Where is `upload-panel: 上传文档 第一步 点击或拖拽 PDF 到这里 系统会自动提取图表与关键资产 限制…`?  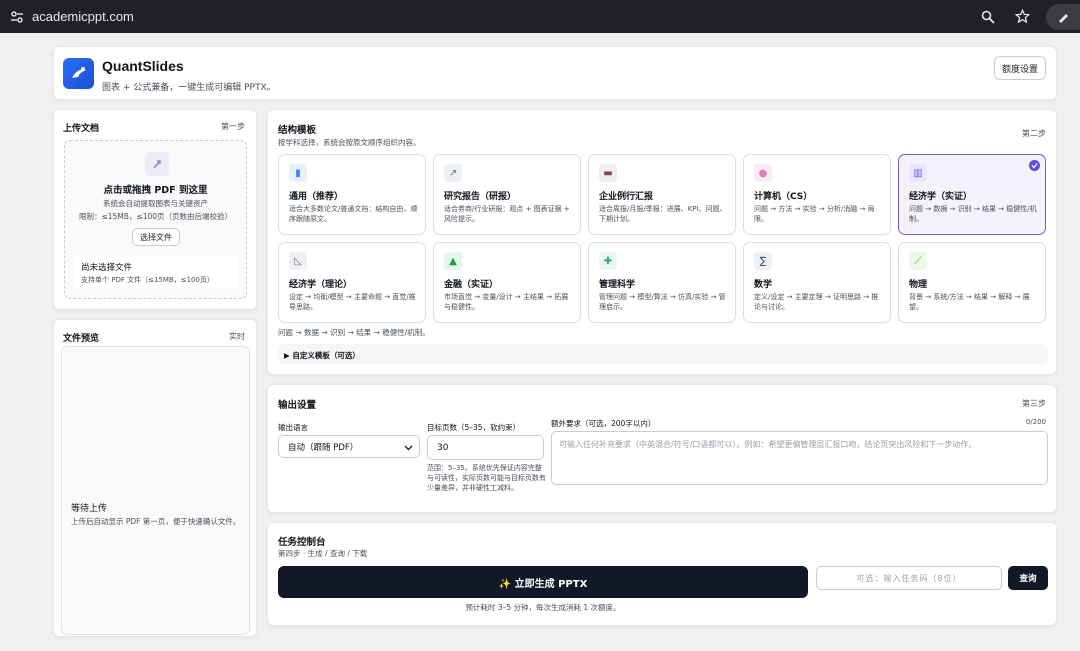
upload-panel: 上传文档 第一步 点击或拖拽 PDF 到这里 系统会自动提取图表与关键资产 限制… is located at coordinates (155, 209).